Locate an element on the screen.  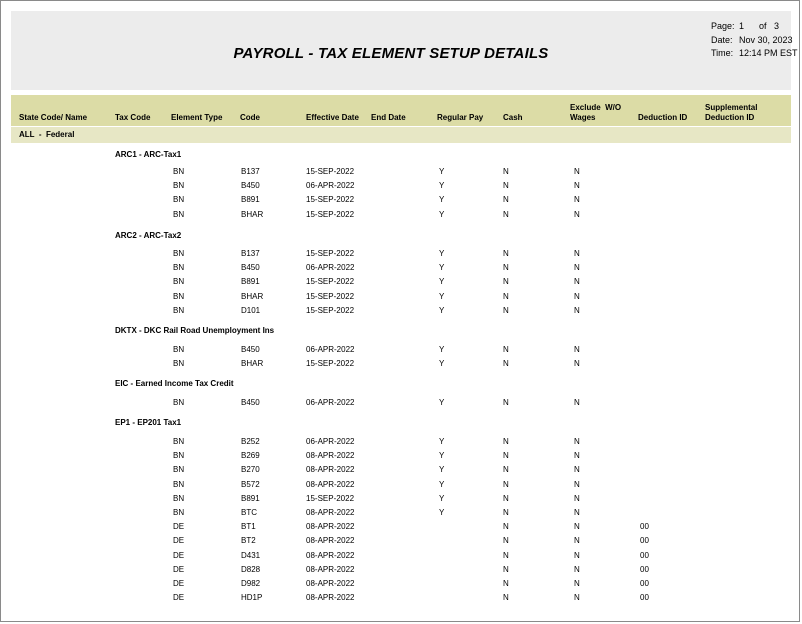
col-cash: Cash is located at coordinates (513, 117).